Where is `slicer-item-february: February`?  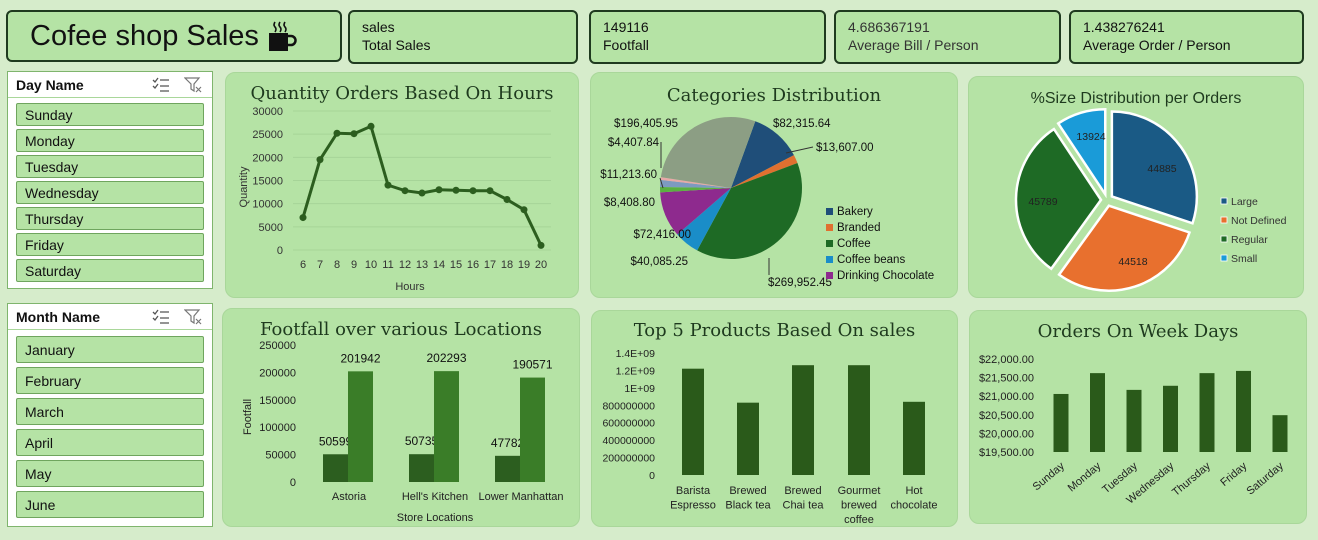 slicer-item-february: February is located at coordinates (110, 380).